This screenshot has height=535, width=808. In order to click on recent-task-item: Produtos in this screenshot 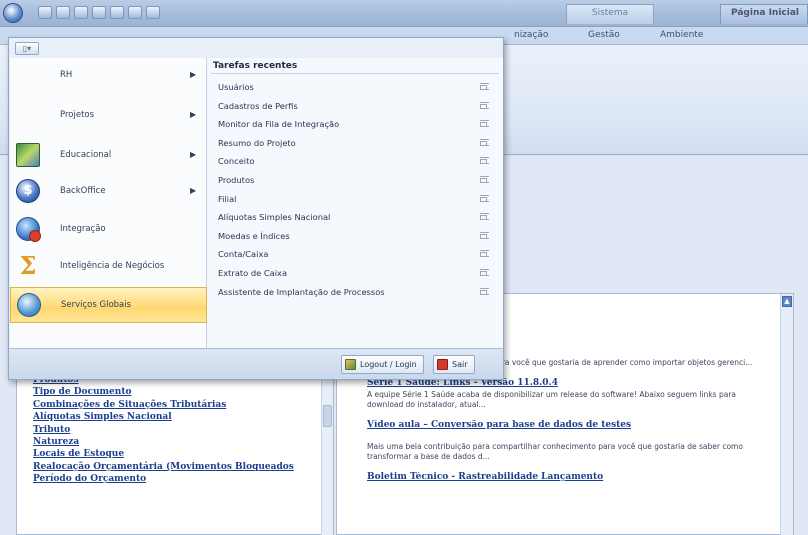, I will do `click(355, 180)`.